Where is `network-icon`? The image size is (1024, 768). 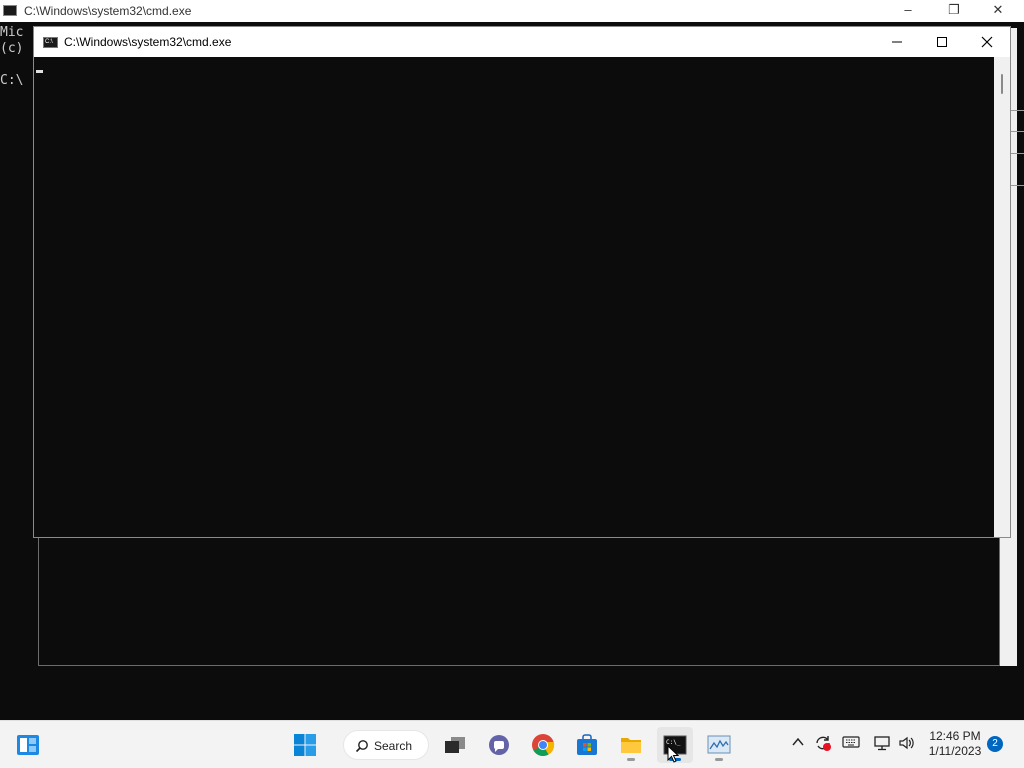 network-icon is located at coordinates (882, 743).